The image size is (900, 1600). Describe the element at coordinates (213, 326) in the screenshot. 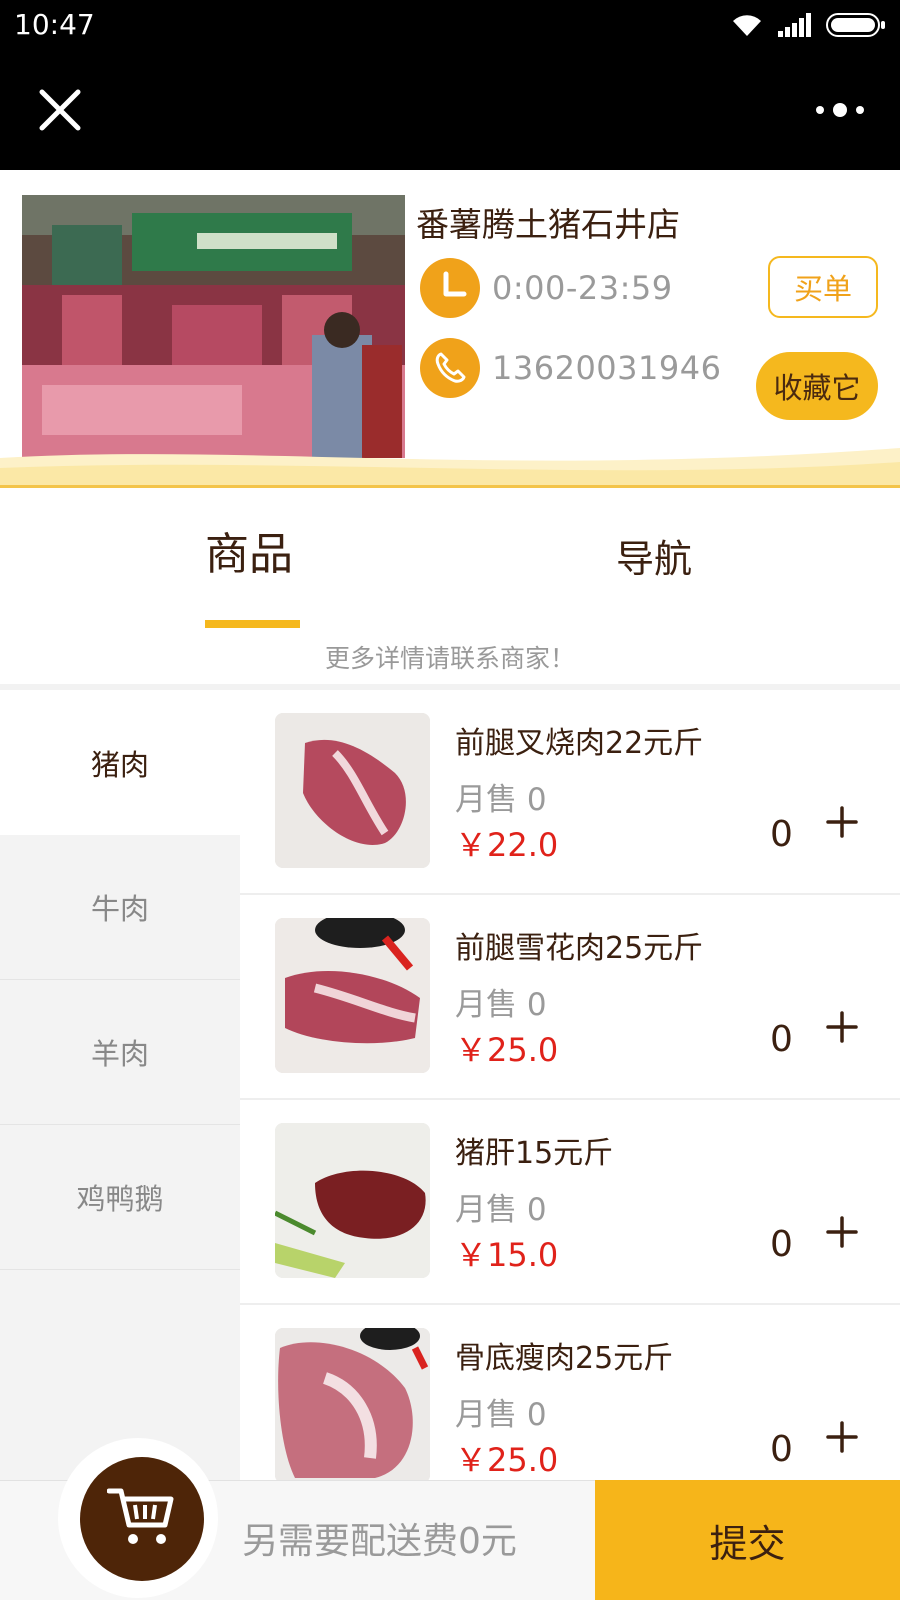

I see `store-photo` at that location.